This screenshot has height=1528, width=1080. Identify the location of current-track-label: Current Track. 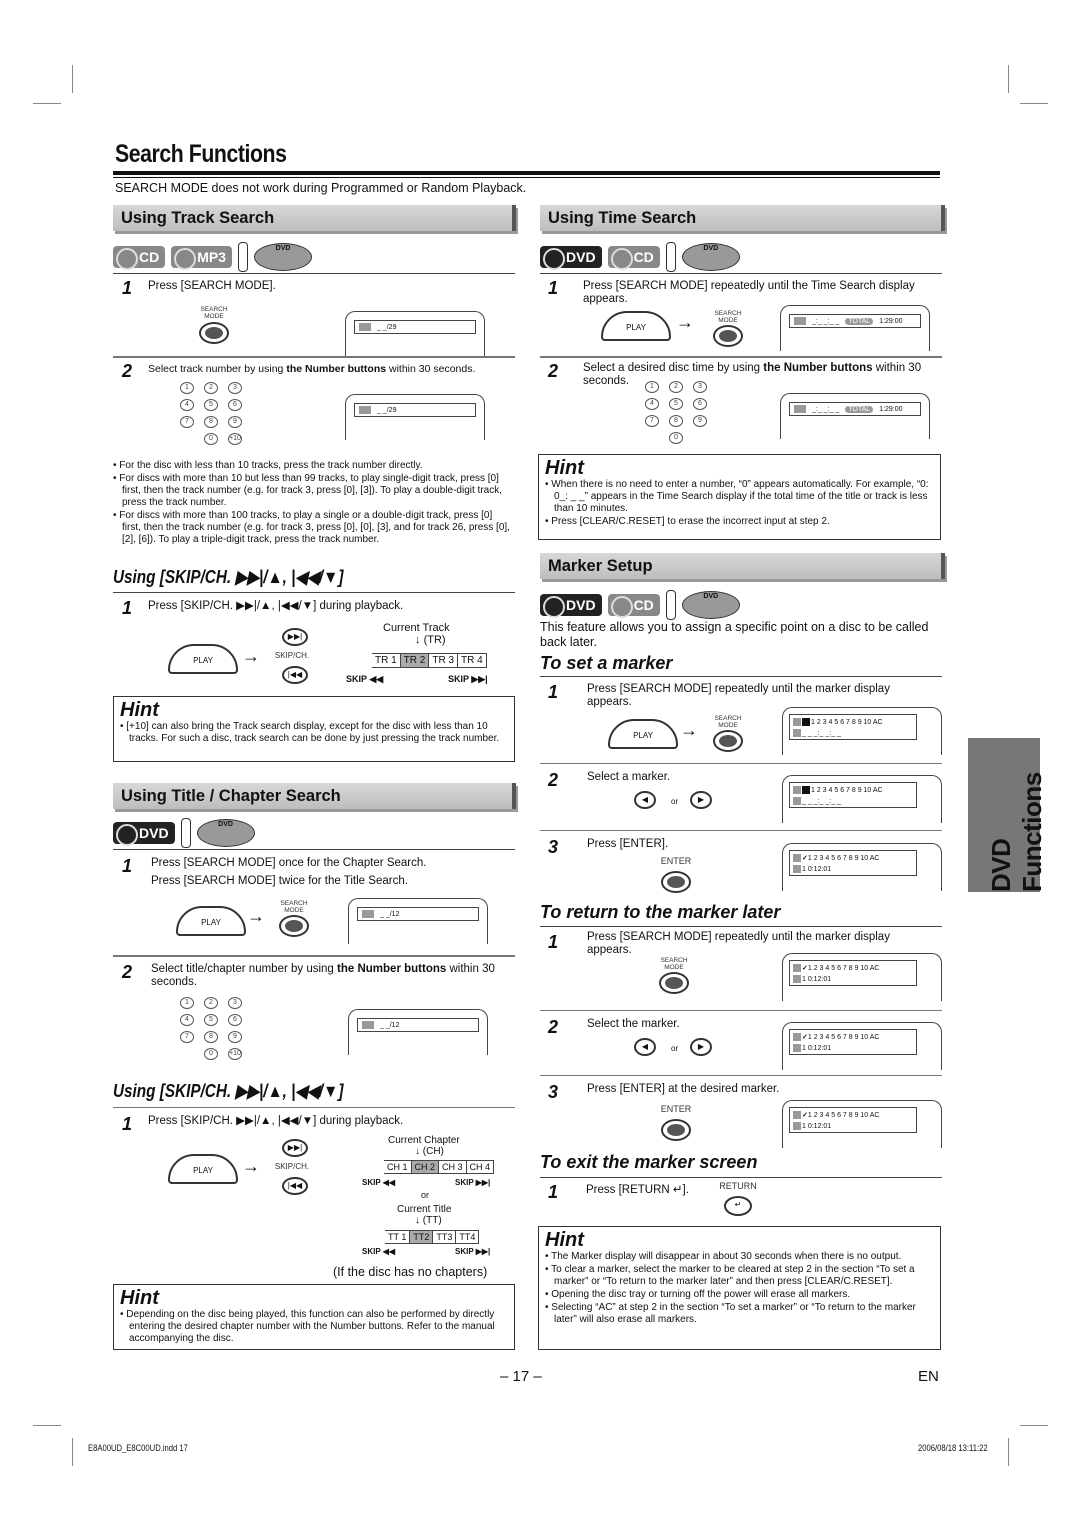
(416, 628).